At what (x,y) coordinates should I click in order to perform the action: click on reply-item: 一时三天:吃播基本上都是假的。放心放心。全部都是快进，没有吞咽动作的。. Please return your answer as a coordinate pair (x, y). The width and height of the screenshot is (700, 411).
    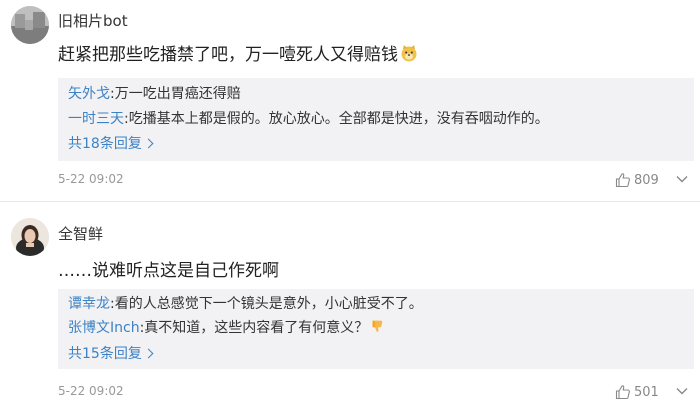
    Looking at the image, I should click on (308, 118).